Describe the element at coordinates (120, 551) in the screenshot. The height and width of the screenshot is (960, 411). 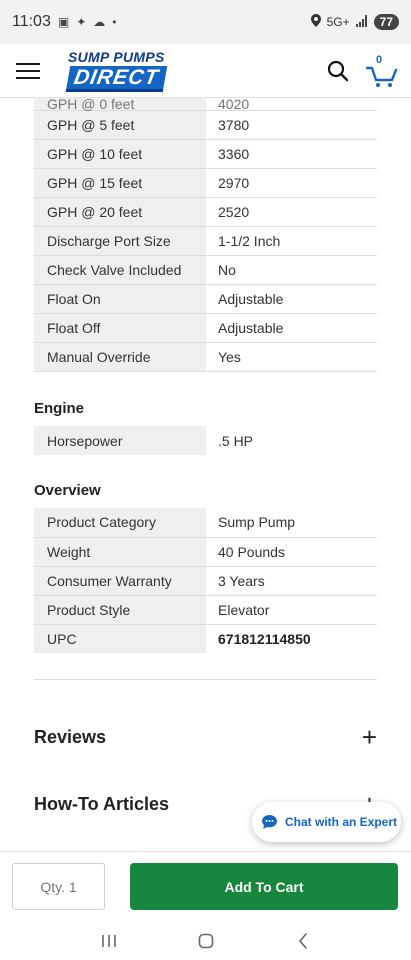
I see `spec-label: Weight` at that location.